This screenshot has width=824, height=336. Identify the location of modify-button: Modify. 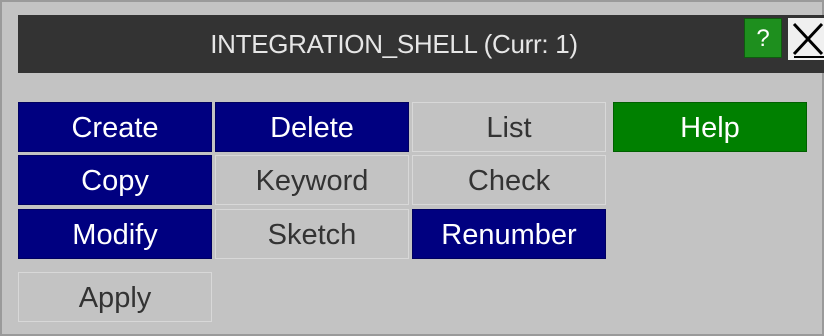
(115, 234).